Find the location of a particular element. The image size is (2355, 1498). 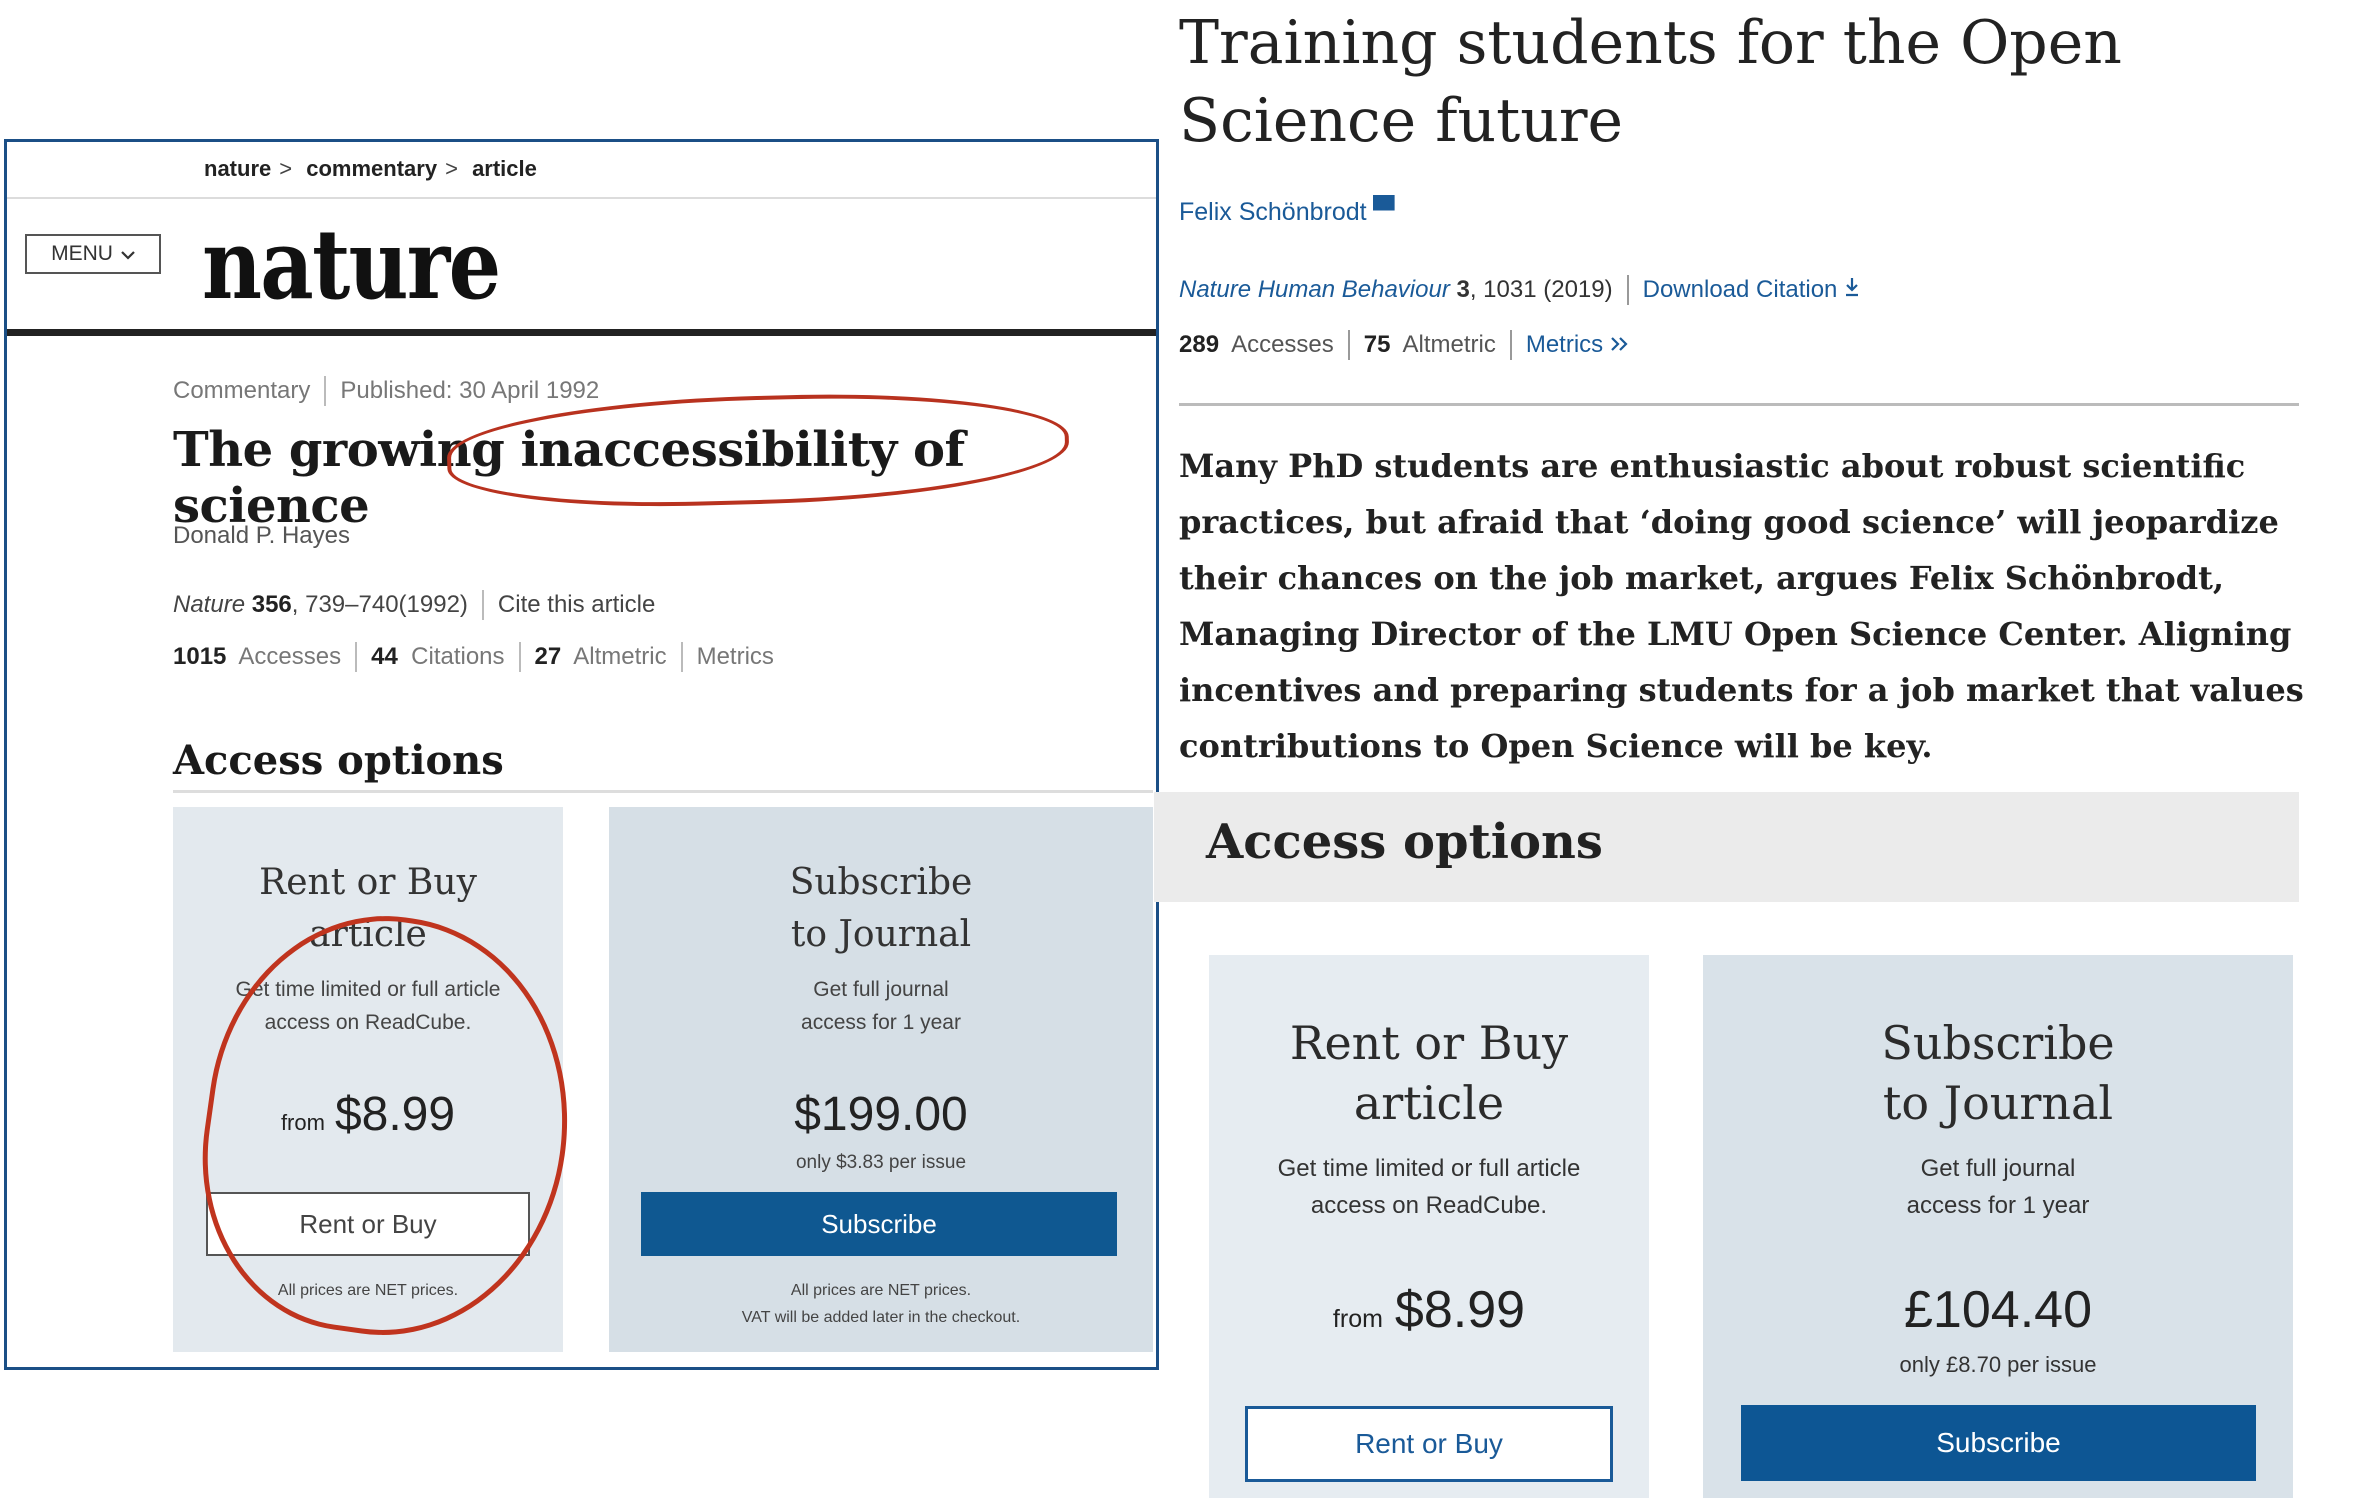

metrics-label: Metrics is located at coordinates (1564, 344).